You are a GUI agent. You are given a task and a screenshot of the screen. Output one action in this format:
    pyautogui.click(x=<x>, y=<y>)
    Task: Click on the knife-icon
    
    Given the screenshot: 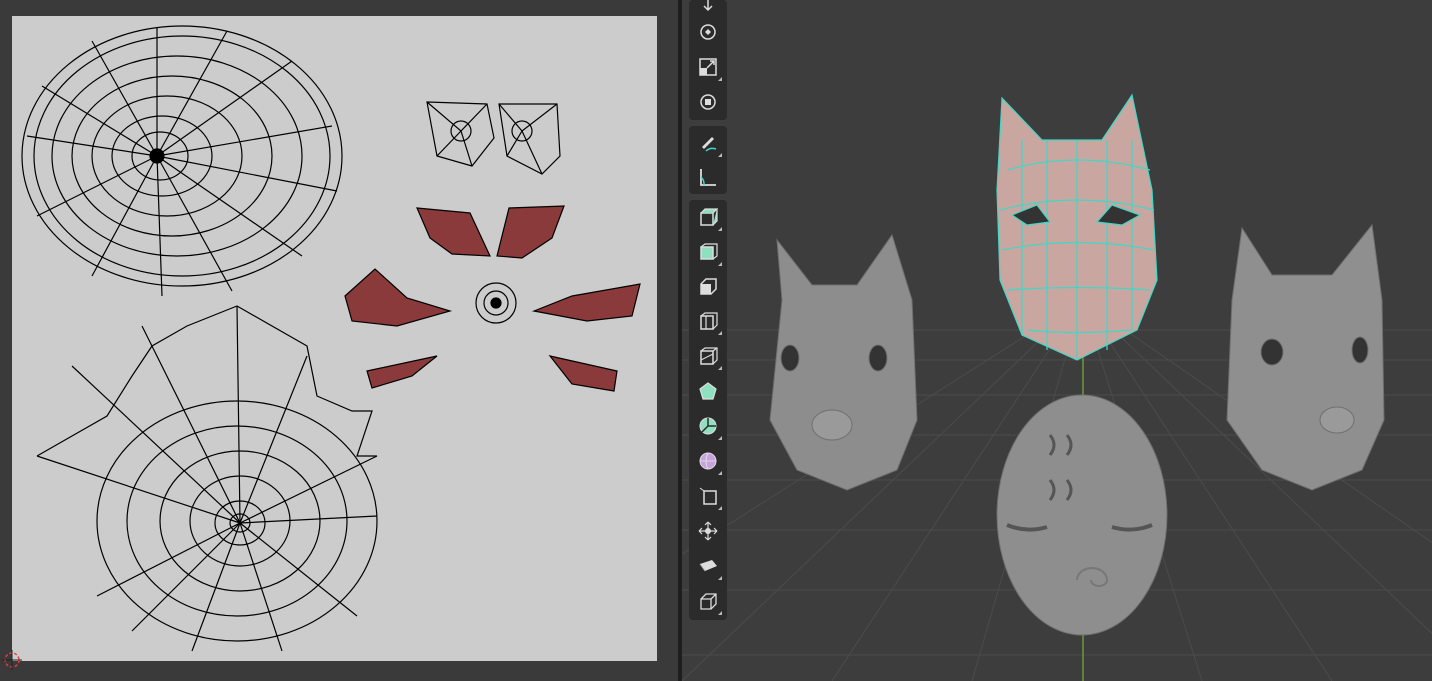 What is the action you would take?
    pyautogui.click(x=708, y=391)
    